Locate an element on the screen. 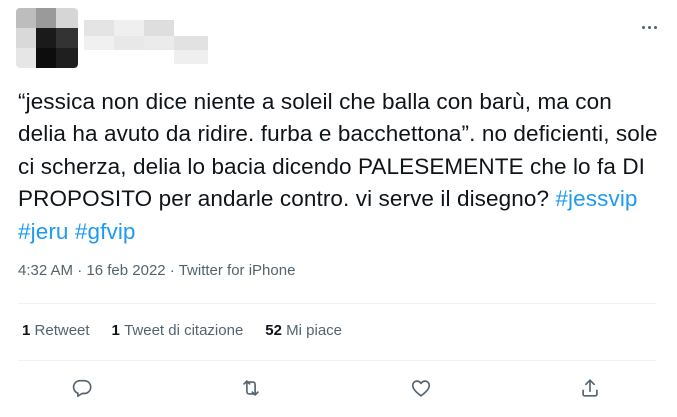  retweets-label: Retweet is located at coordinates (62, 330).